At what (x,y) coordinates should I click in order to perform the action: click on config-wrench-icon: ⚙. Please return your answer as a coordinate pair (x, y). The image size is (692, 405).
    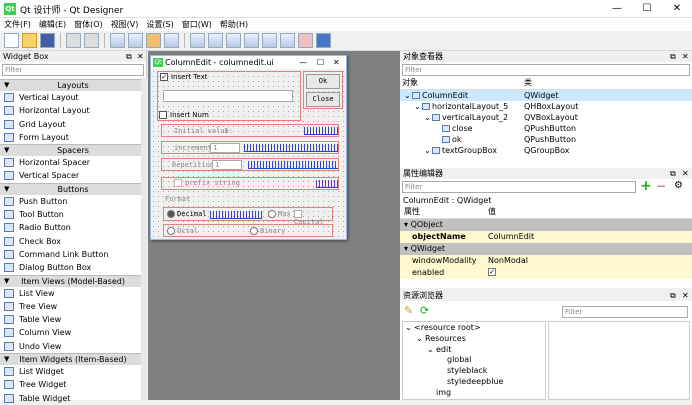
    Looking at the image, I should click on (678, 186).